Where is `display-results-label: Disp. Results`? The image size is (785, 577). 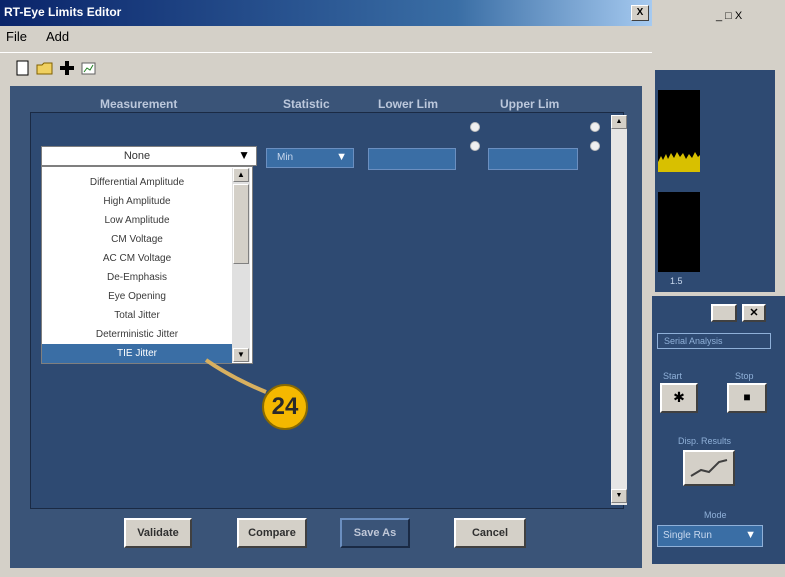
display-results-label: Disp. Results is located at coordinates (705, 441).